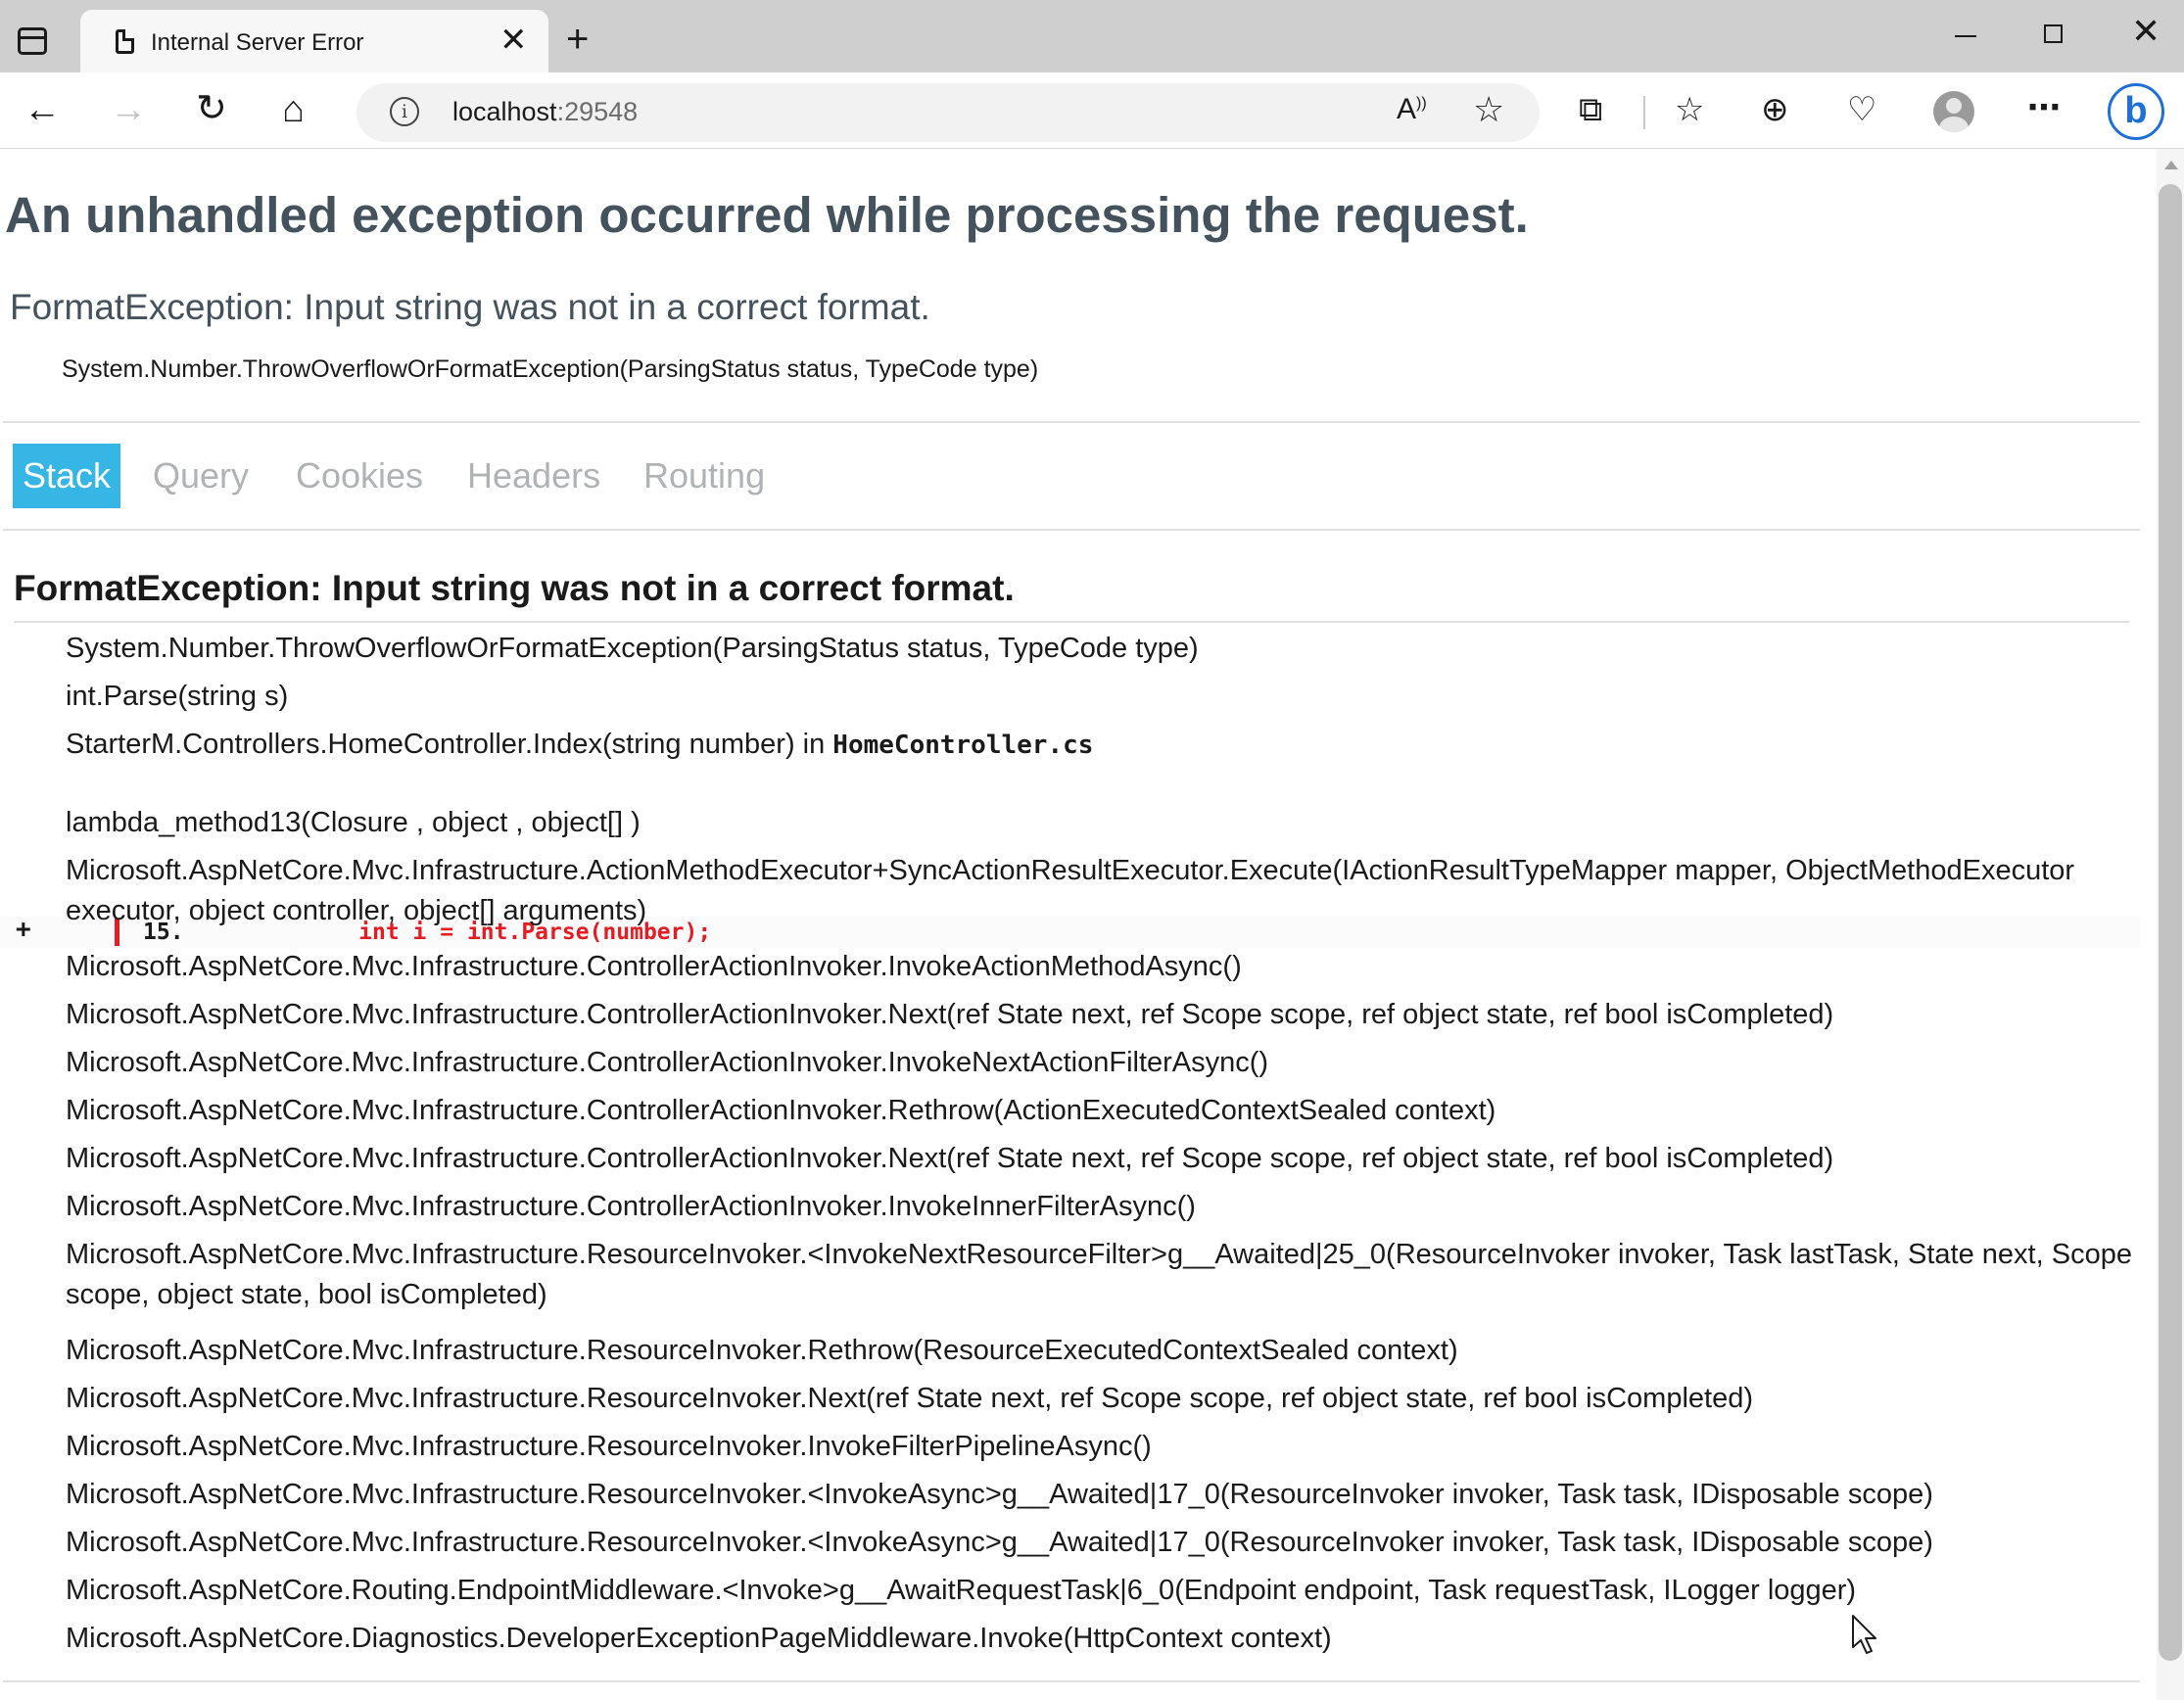  I want to click on tab-routing: Routing, so click(704, 476).